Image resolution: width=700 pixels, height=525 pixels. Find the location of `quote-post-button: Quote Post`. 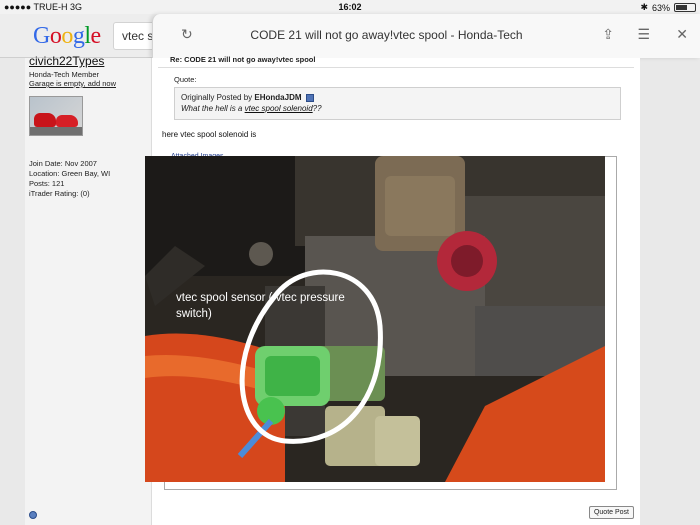

quote-post-button: Quote Post is located at coordinates (611, 512).